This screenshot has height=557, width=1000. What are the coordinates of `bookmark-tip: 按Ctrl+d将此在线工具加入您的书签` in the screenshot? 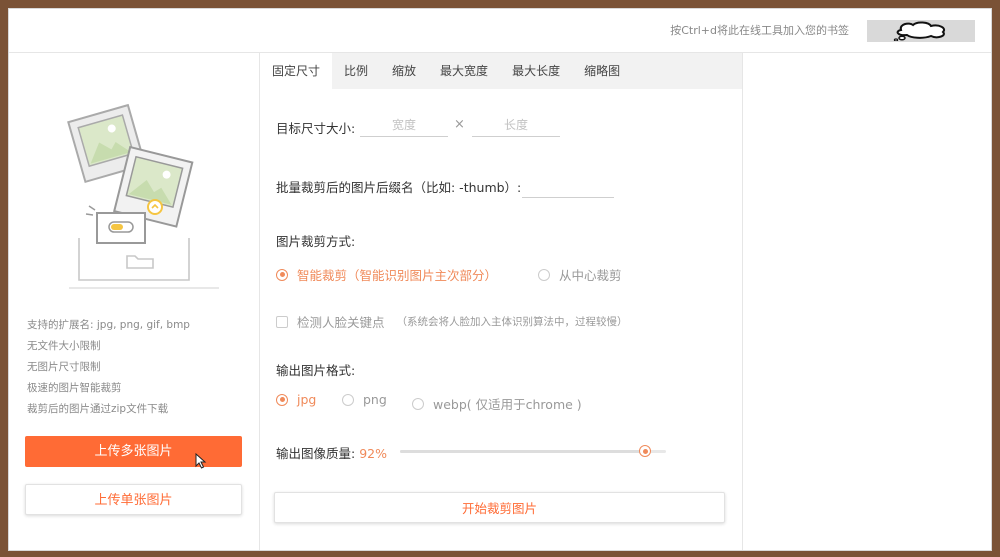 It's located at (759, 30).